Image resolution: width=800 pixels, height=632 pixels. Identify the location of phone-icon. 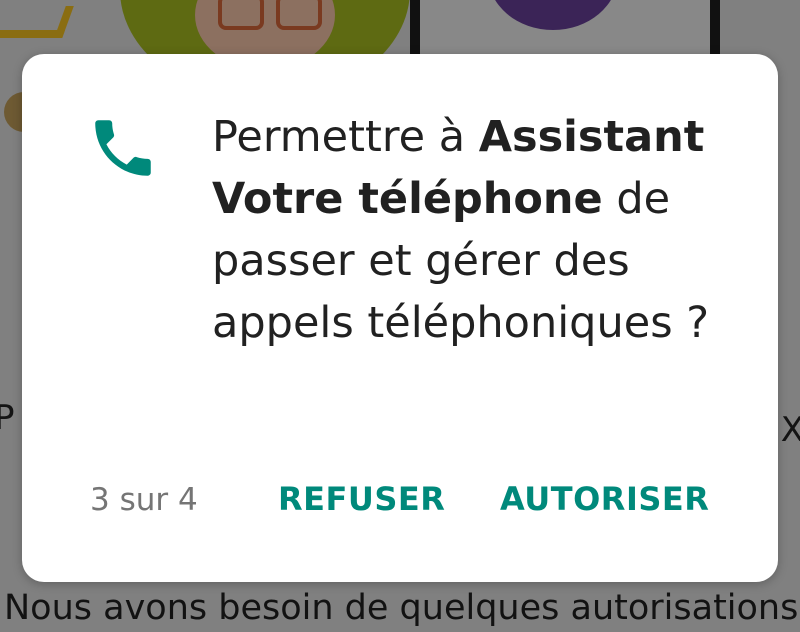
(123, 148).